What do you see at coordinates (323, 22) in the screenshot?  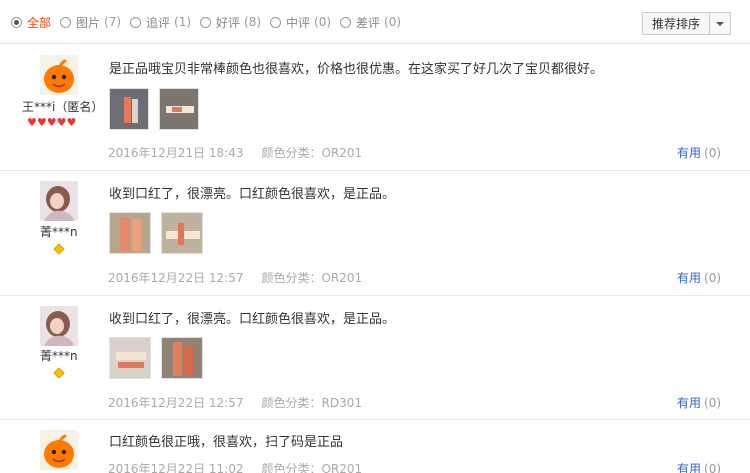 I see `filter-neutral-count: (0)` at bounding box center [323, 22].